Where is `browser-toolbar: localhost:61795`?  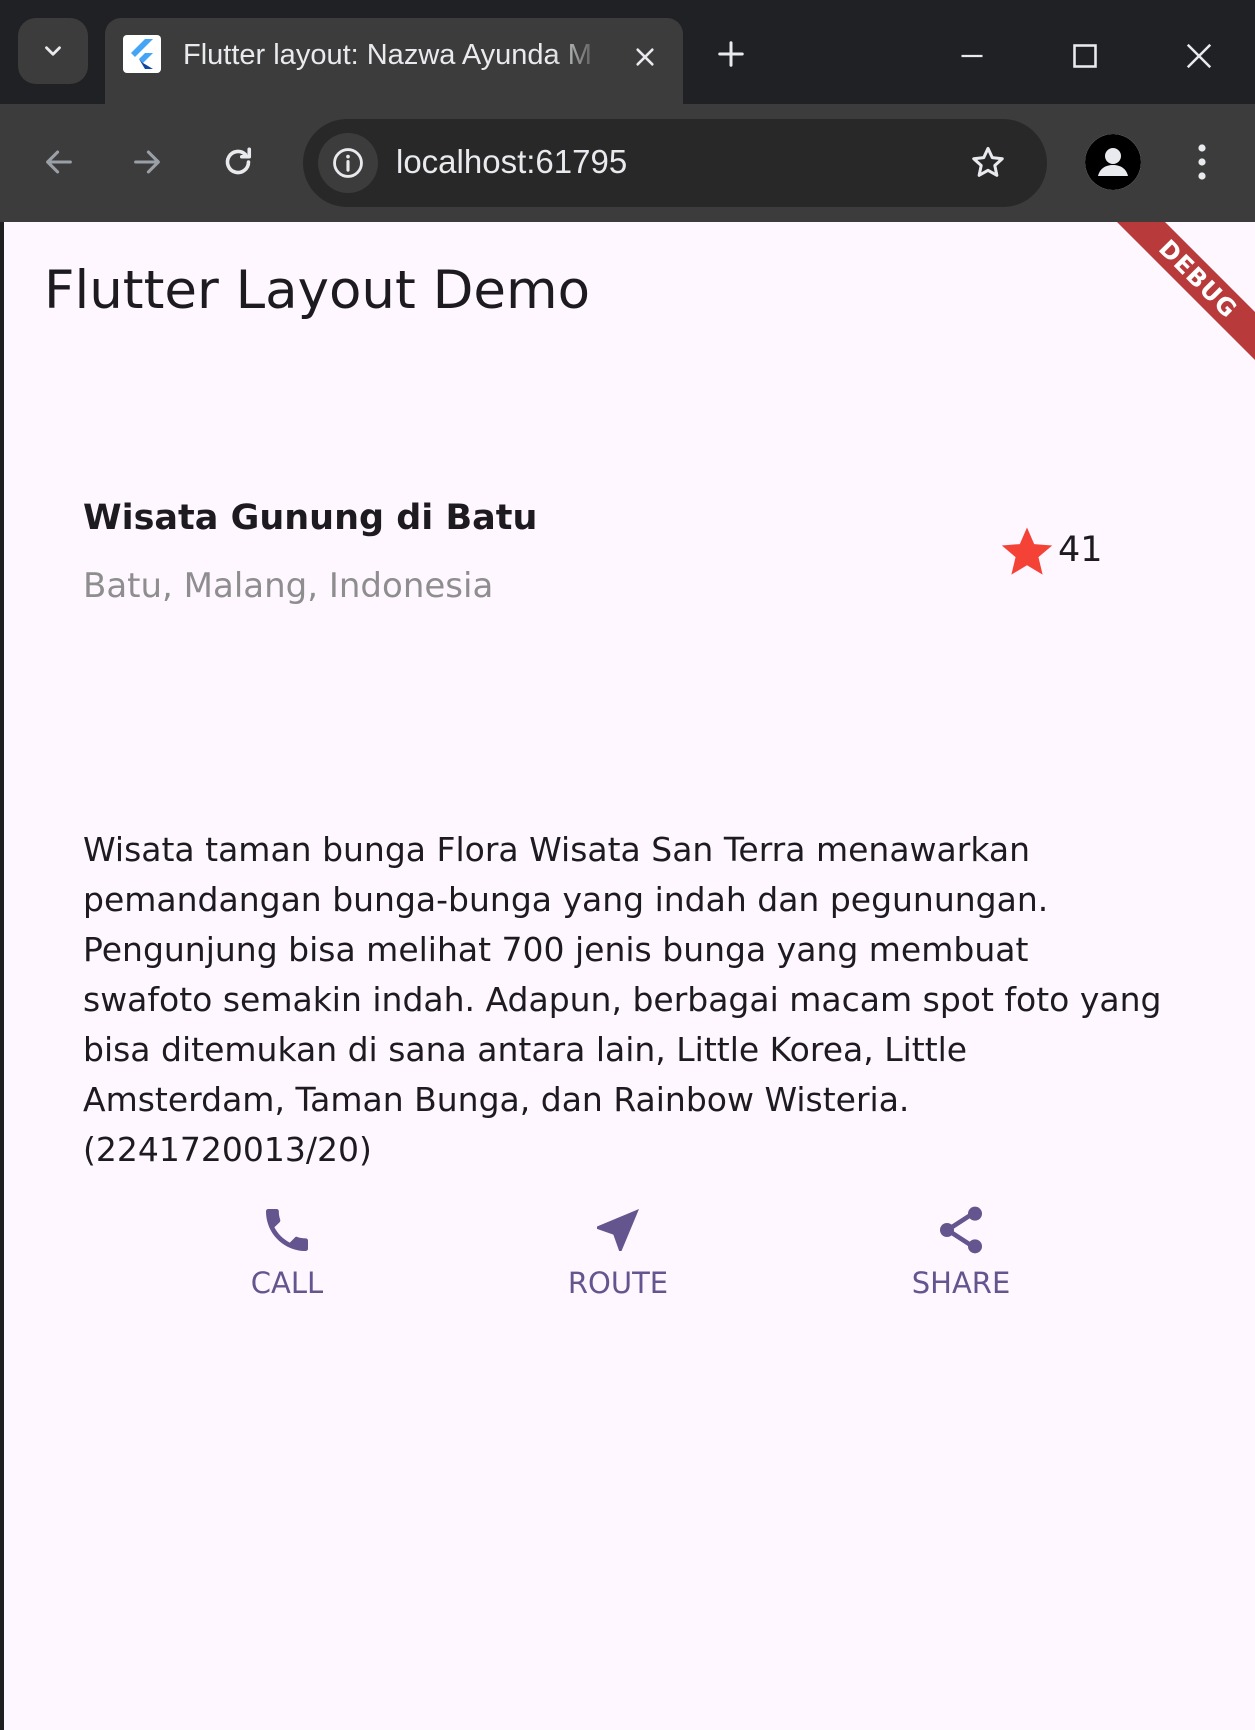 browser-toolbar: localhost:61795 is located at coordinates (627, 163).